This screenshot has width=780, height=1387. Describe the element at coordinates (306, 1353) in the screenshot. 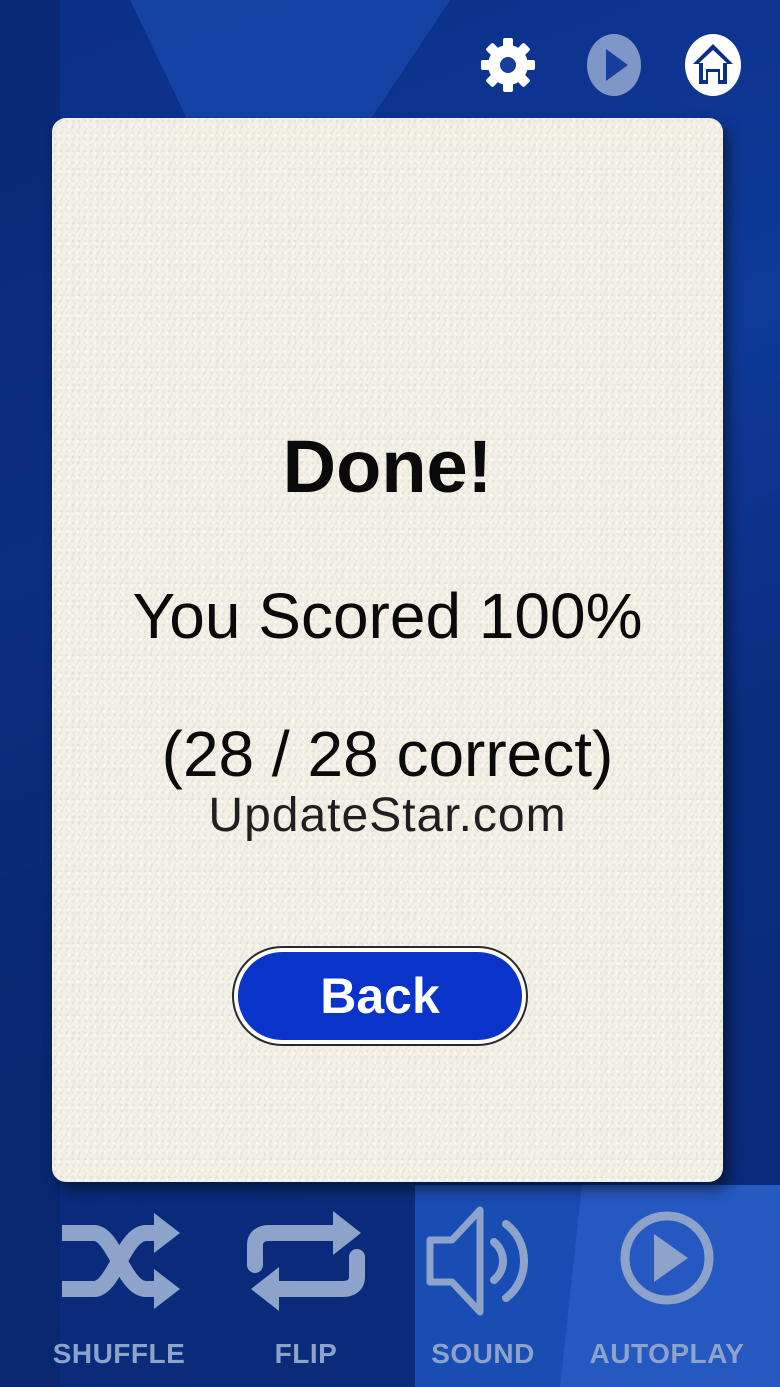

I see `flip-label: FLIP` at that location.